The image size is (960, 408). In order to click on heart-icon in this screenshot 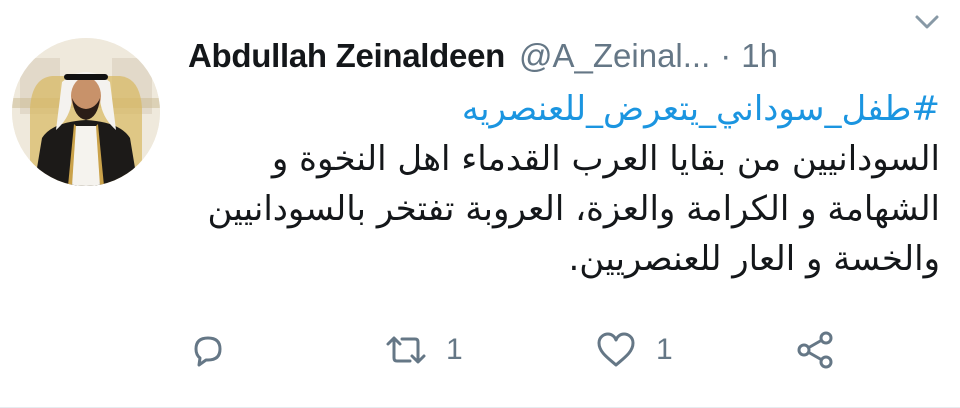, I will do `click(616, 349)`.